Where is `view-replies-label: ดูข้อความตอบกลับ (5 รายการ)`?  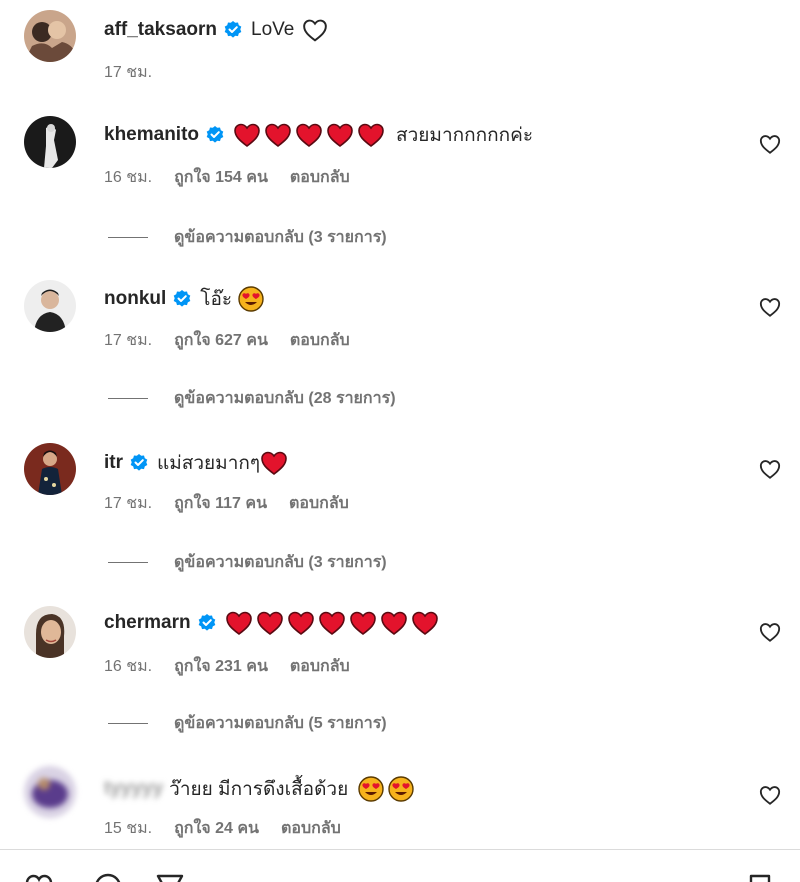
view-replies-label: ดูข้อความตอบกลับ (5 รายการ) is located at coordinates (280, 723).